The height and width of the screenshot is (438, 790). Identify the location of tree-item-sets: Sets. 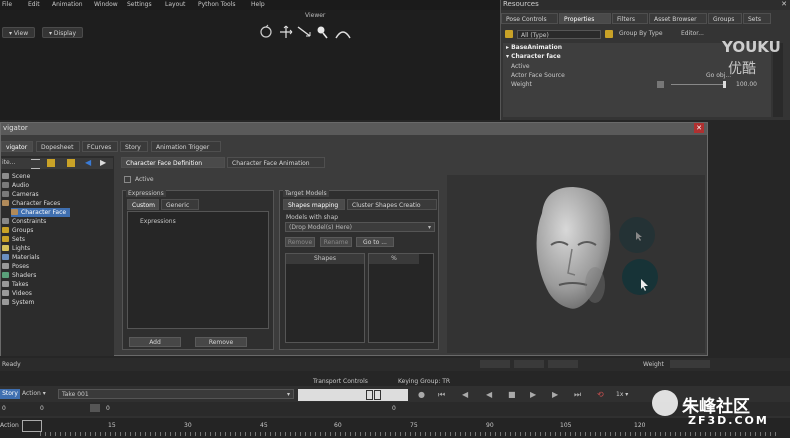
(13, 239).